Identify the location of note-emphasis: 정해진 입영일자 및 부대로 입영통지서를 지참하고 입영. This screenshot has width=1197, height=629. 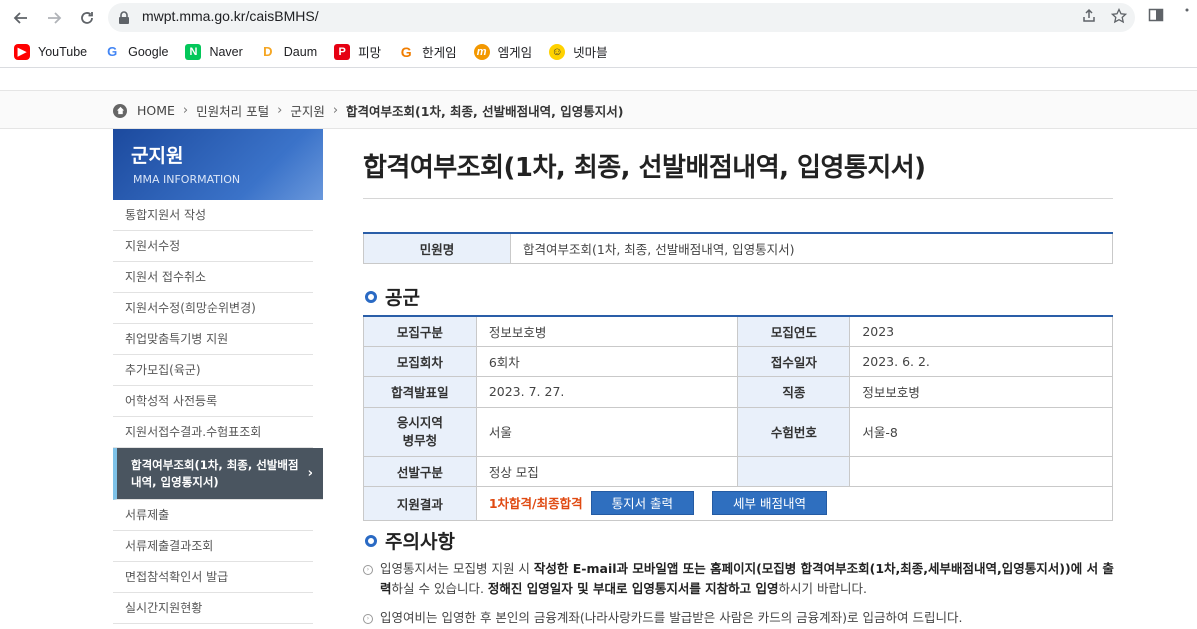
(633, 588).